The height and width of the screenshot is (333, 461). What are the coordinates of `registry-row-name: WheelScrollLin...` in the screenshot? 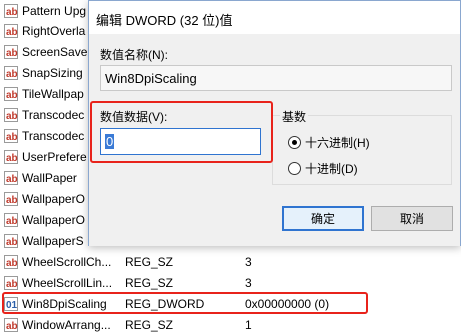 It's located at (67, 283).